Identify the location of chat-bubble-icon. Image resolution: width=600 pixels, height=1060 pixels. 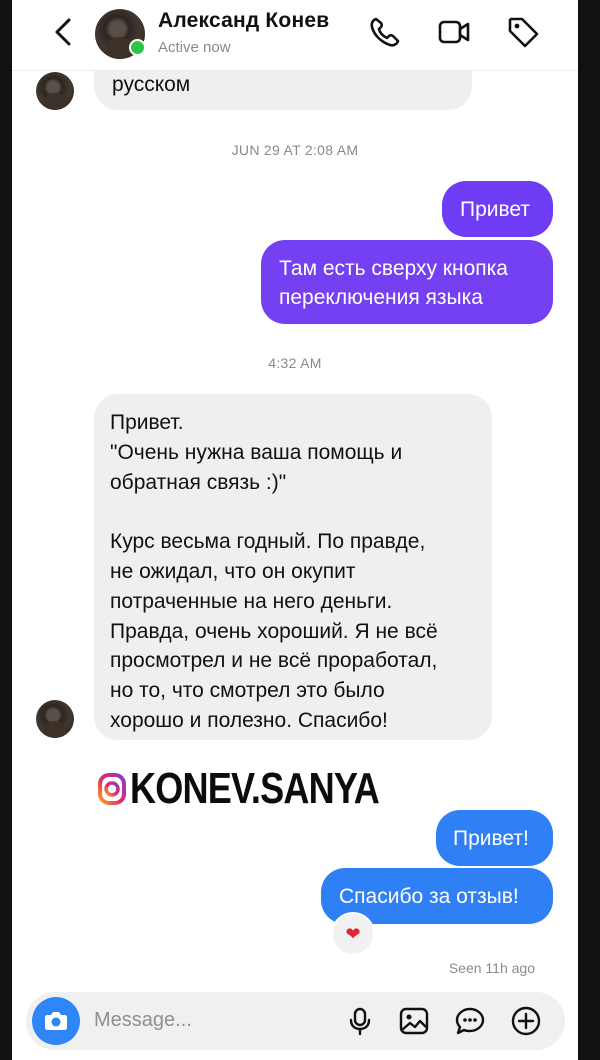
(470, 1021).